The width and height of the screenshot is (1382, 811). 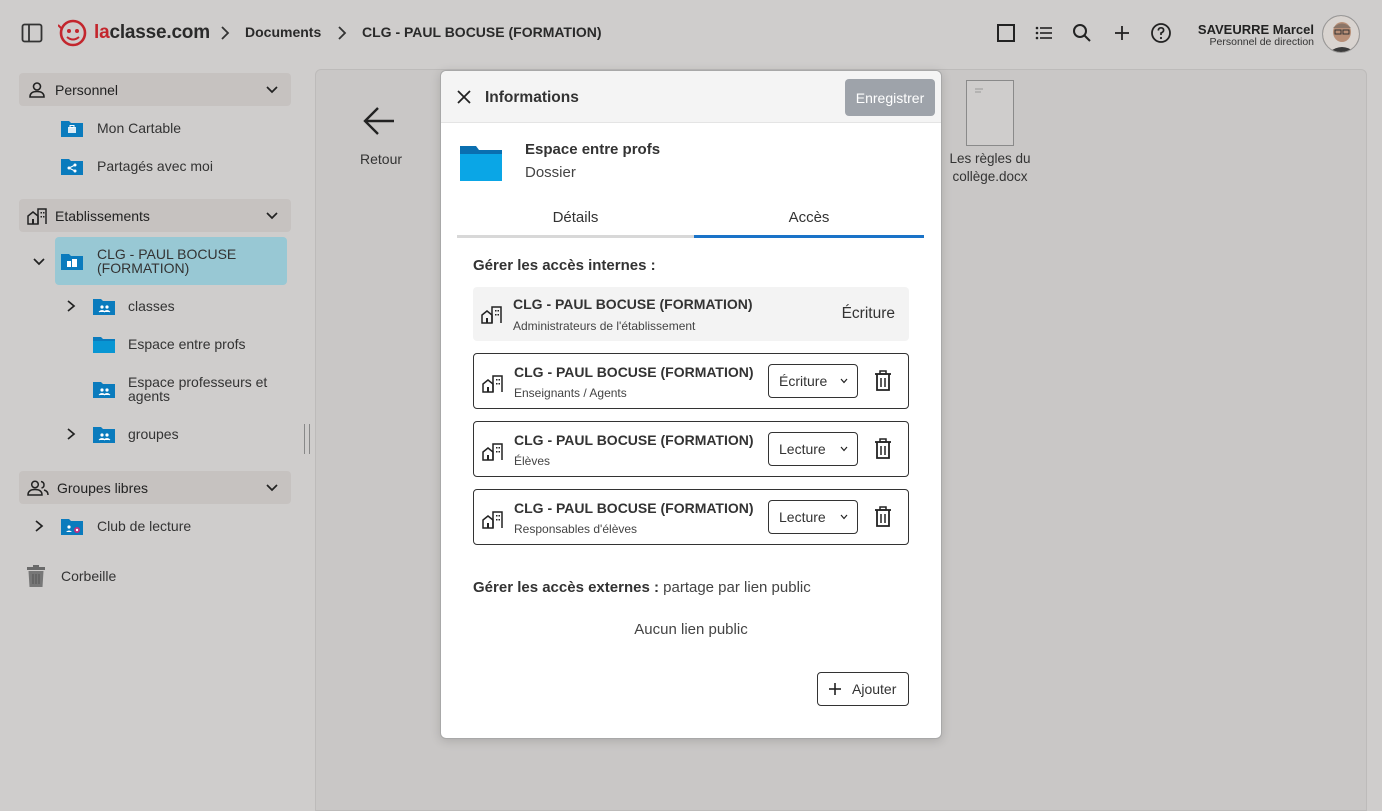 What do you see at coordinates (1006, 33) in the screenshot?
I see `square-view-icon` at bounding box center [1006, 33].